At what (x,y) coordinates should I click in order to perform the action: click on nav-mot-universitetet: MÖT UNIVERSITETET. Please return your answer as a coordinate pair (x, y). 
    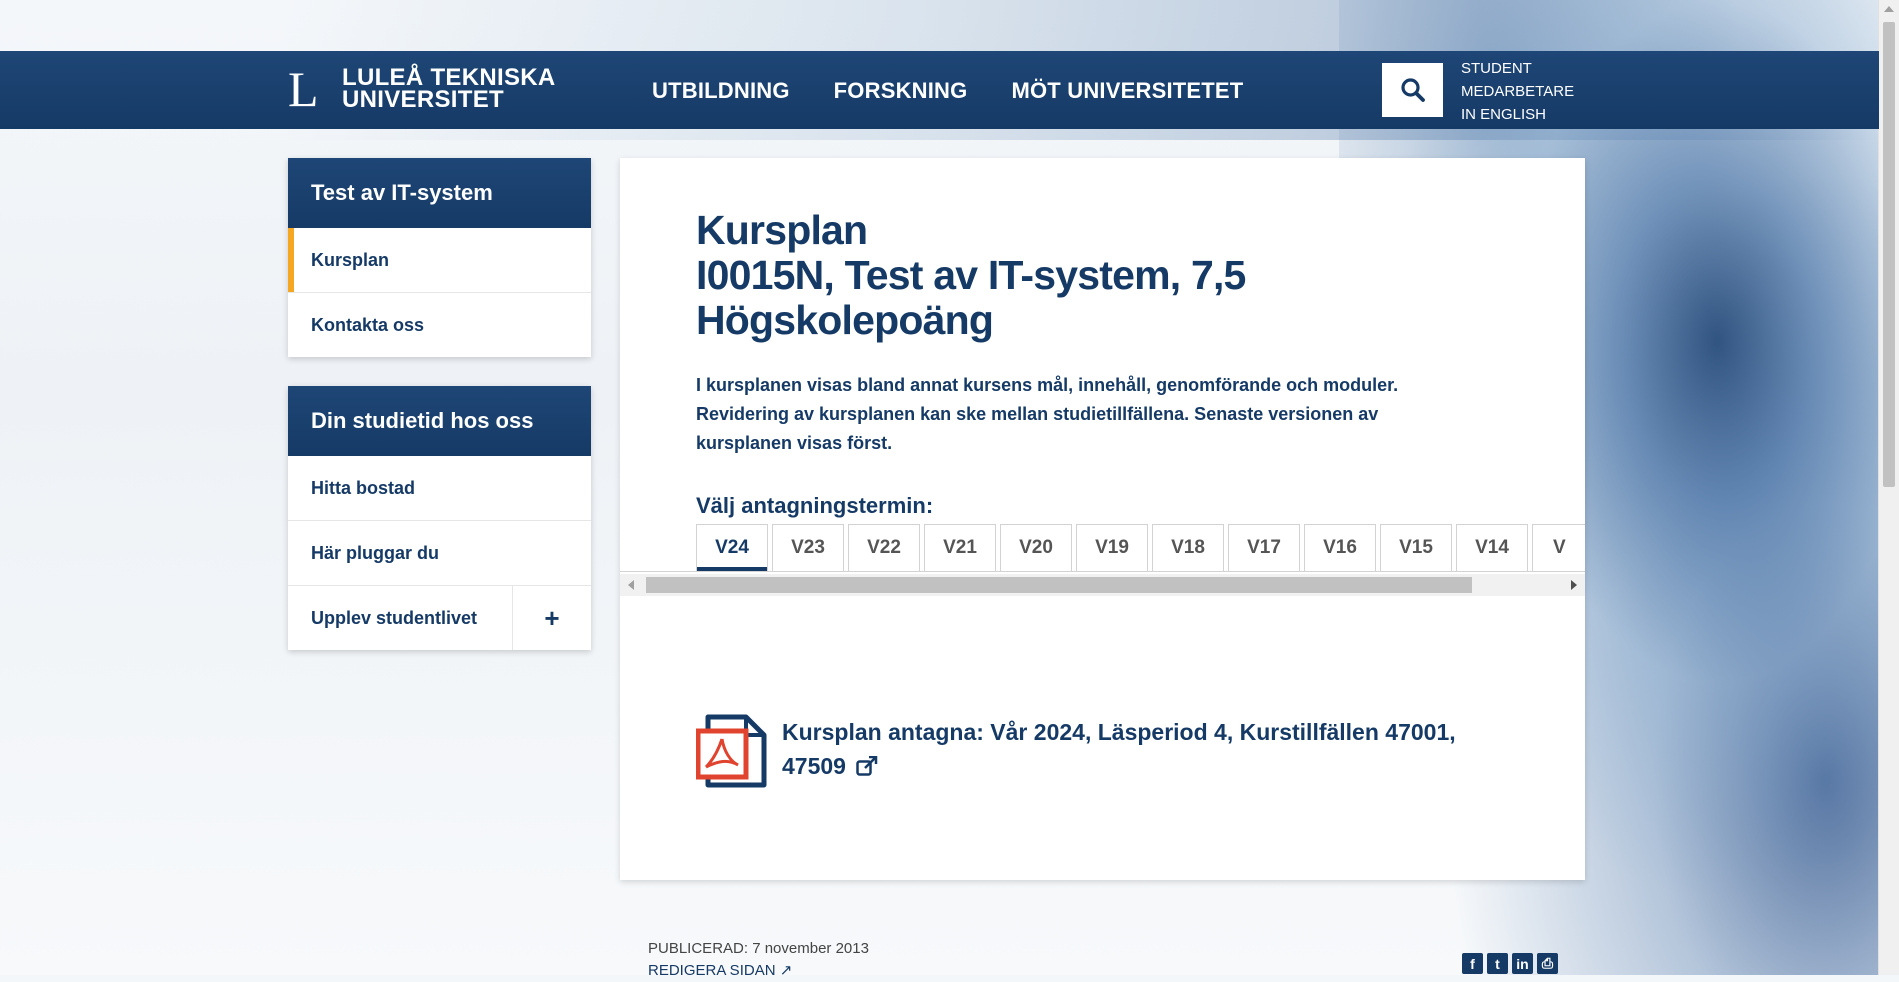
    Looking at the image, I should click on (1127, 91).